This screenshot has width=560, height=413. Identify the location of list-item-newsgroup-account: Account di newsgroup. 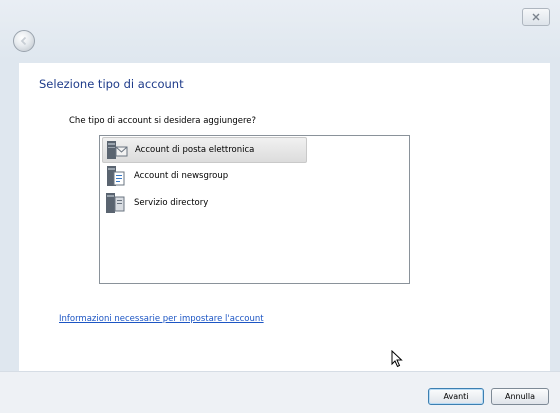
(165, 176).